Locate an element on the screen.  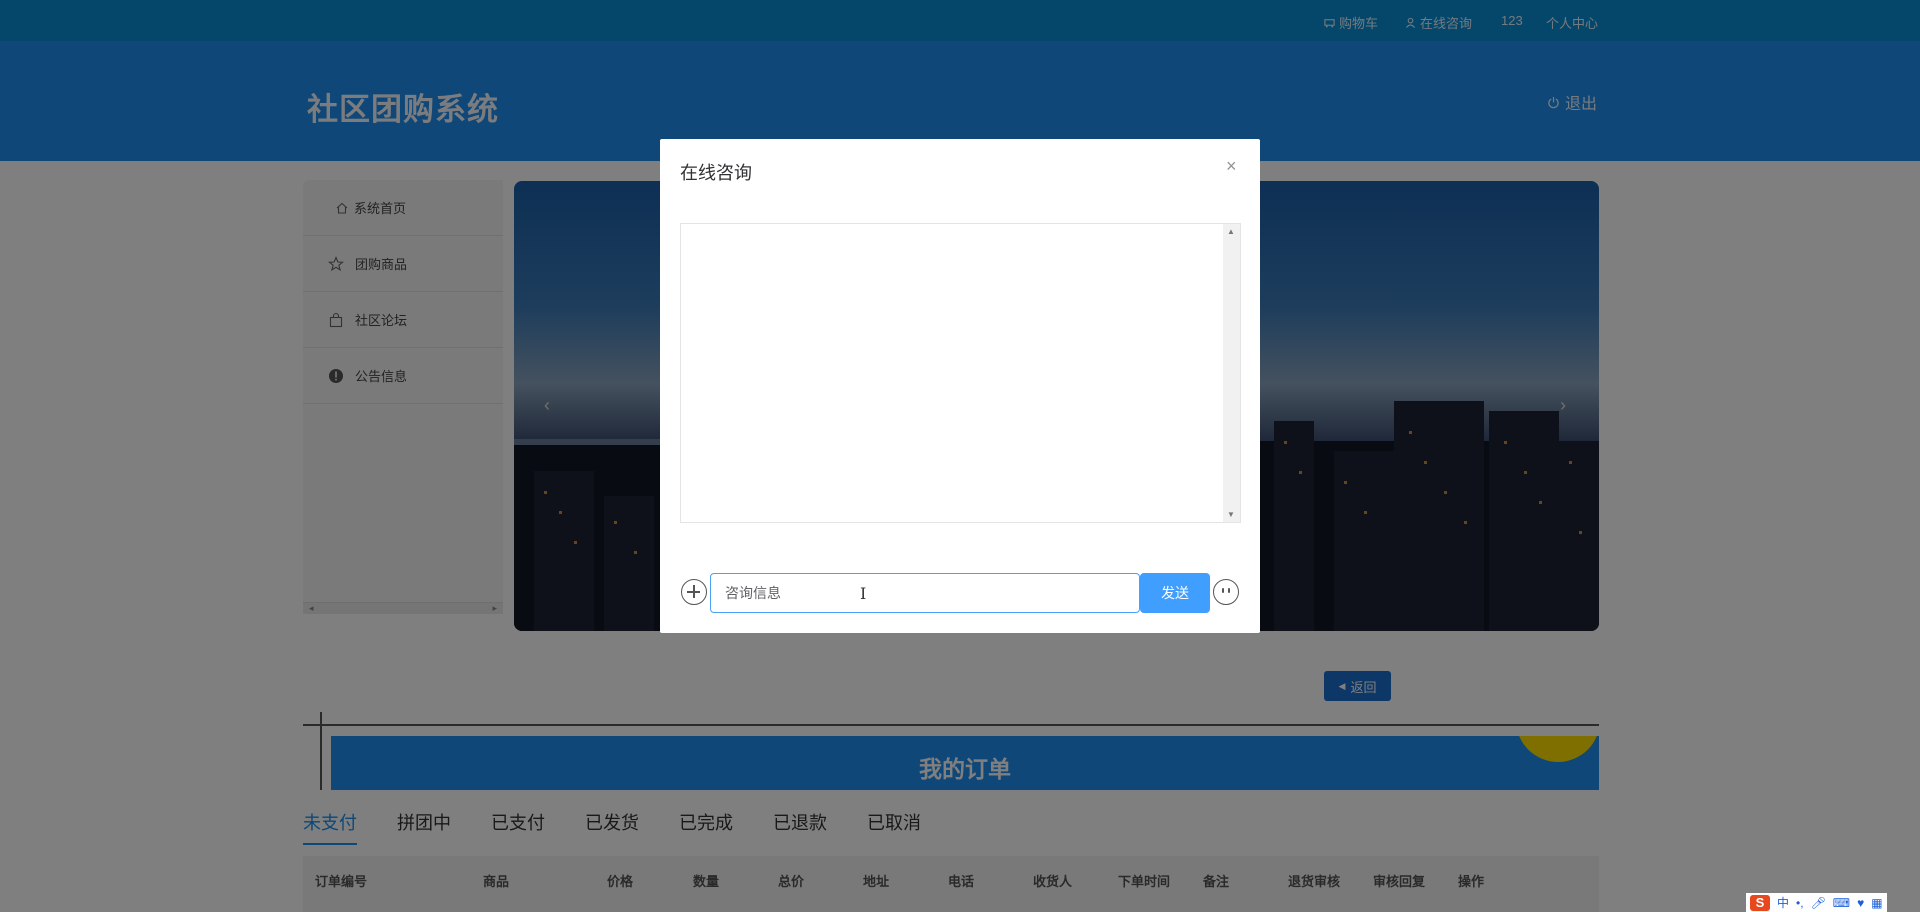
ime-toolbar: S 中 •, 🎤︎ ⌨ ♥ ▦ is located at coordinates (1816, 902).